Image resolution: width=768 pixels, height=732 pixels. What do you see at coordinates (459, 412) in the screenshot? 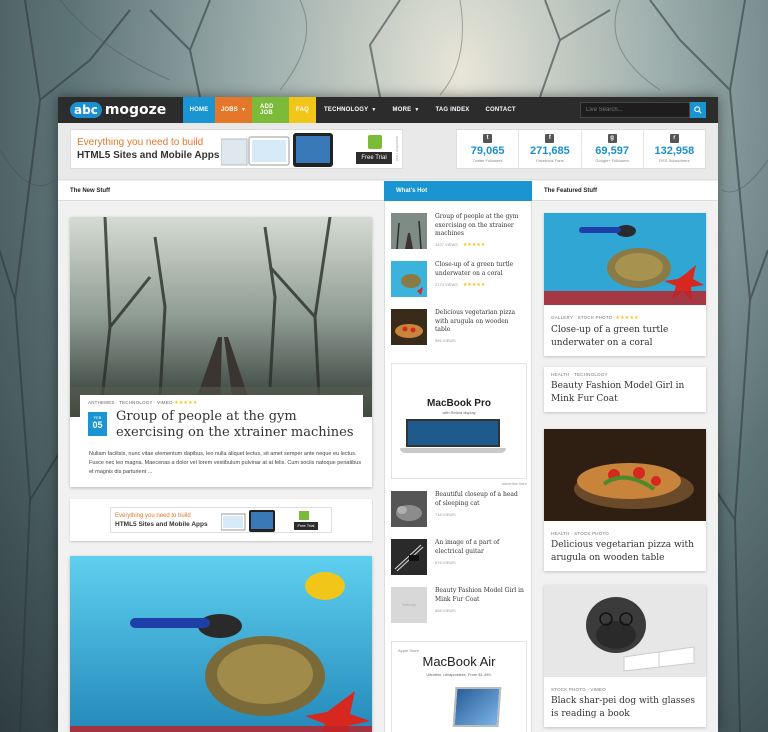
I see `ad-product-subtitle: with Retina display` at bounding box center [459, 412].